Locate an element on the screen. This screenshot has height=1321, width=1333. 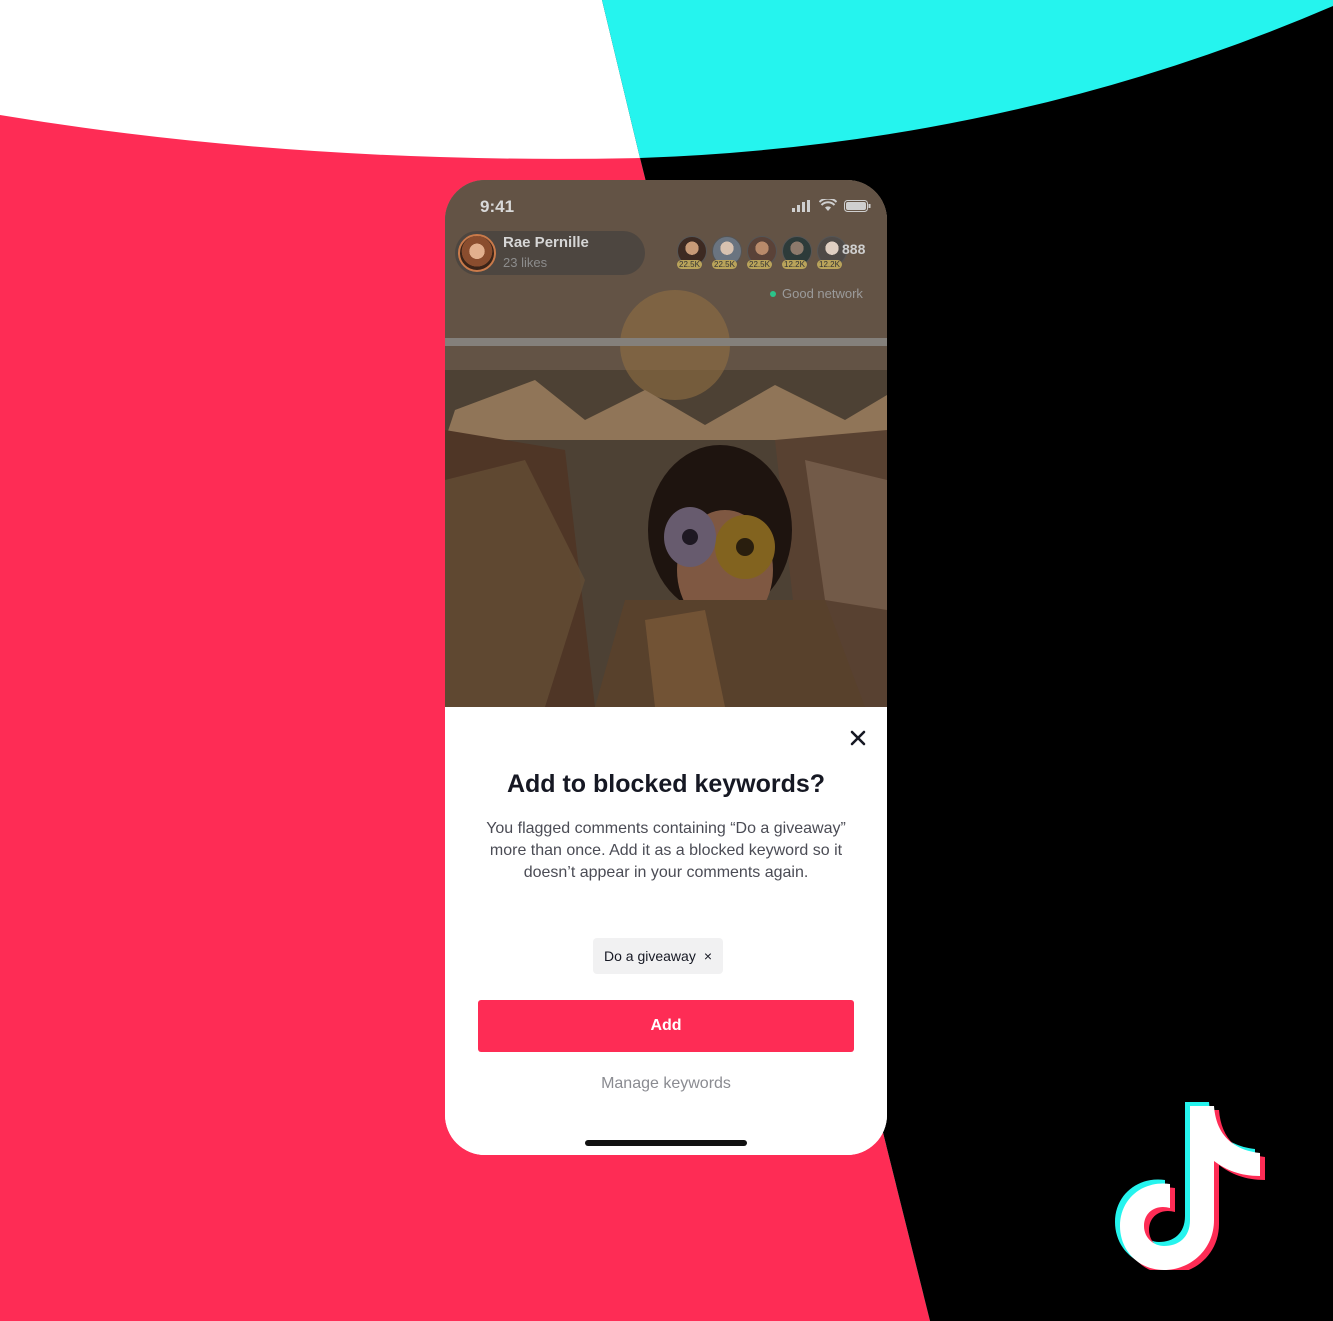
close-icon is located at coordinates (858, 738).